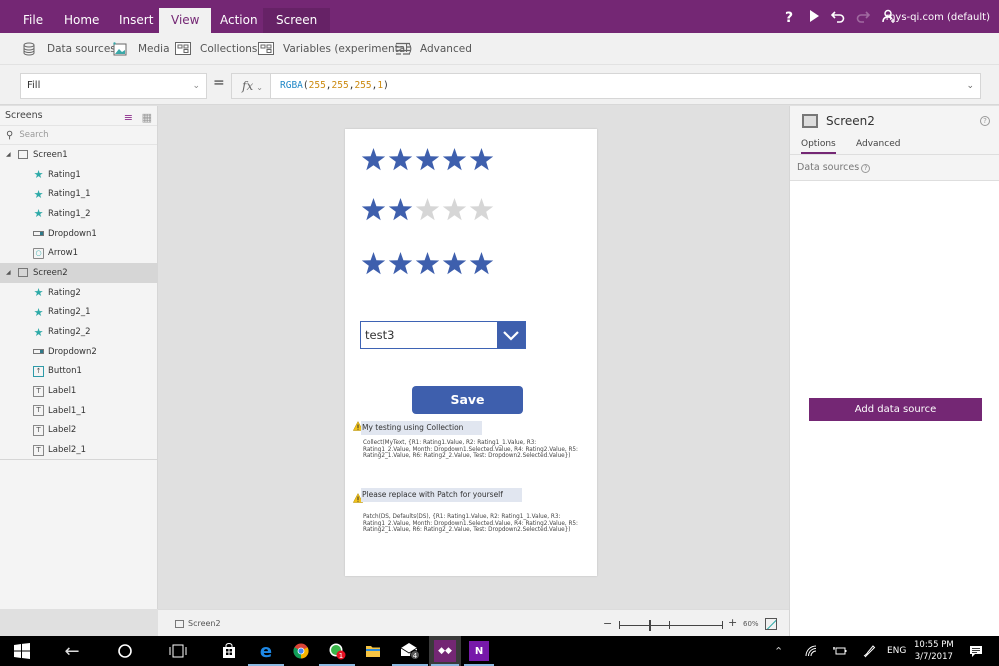 The height and width of the screenshot is (666, 999). What do you see at coordinates (81, 20) in the screenshot?
I see `tab-home: Home` at bounding box center [81, 20].